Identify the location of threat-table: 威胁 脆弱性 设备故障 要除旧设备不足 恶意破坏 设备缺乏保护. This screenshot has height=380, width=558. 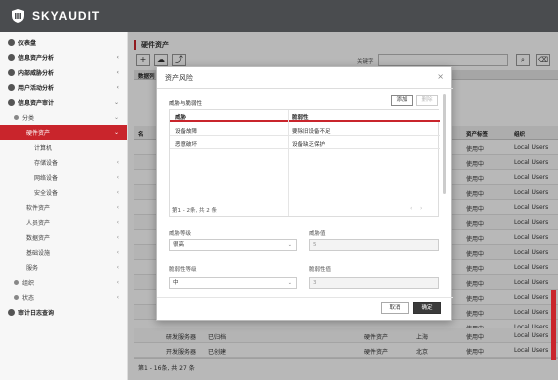
(304, 163).